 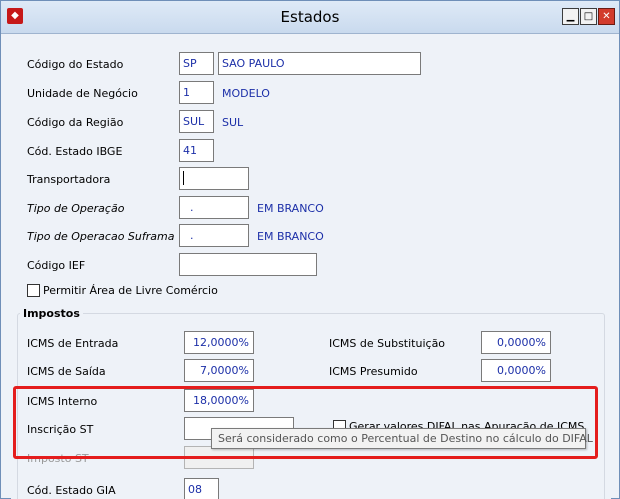 I want to click on tipo-operacao-input: ., so click(x=214, y=207).